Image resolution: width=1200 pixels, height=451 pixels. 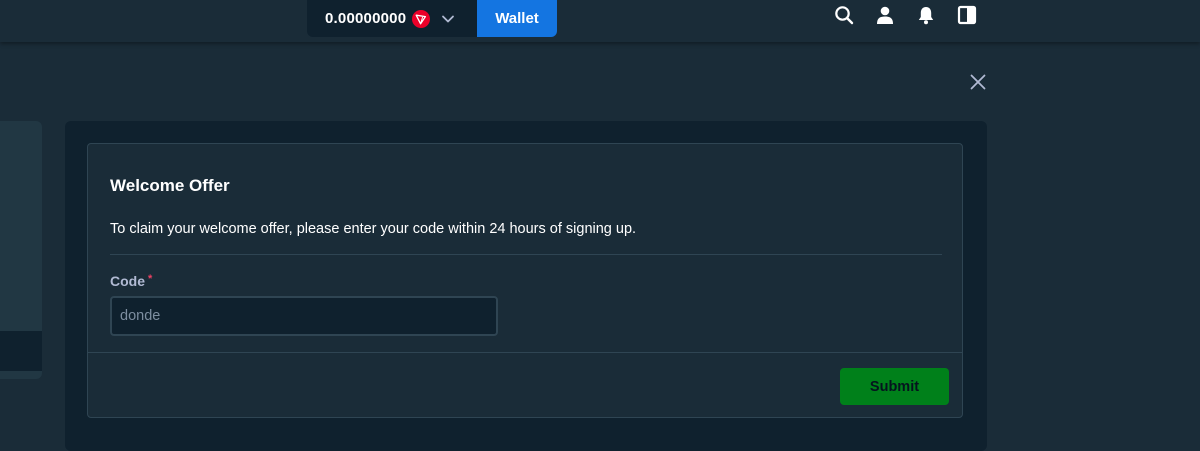 I want to click on code-label-text: Code, so click(x=127, y=281).